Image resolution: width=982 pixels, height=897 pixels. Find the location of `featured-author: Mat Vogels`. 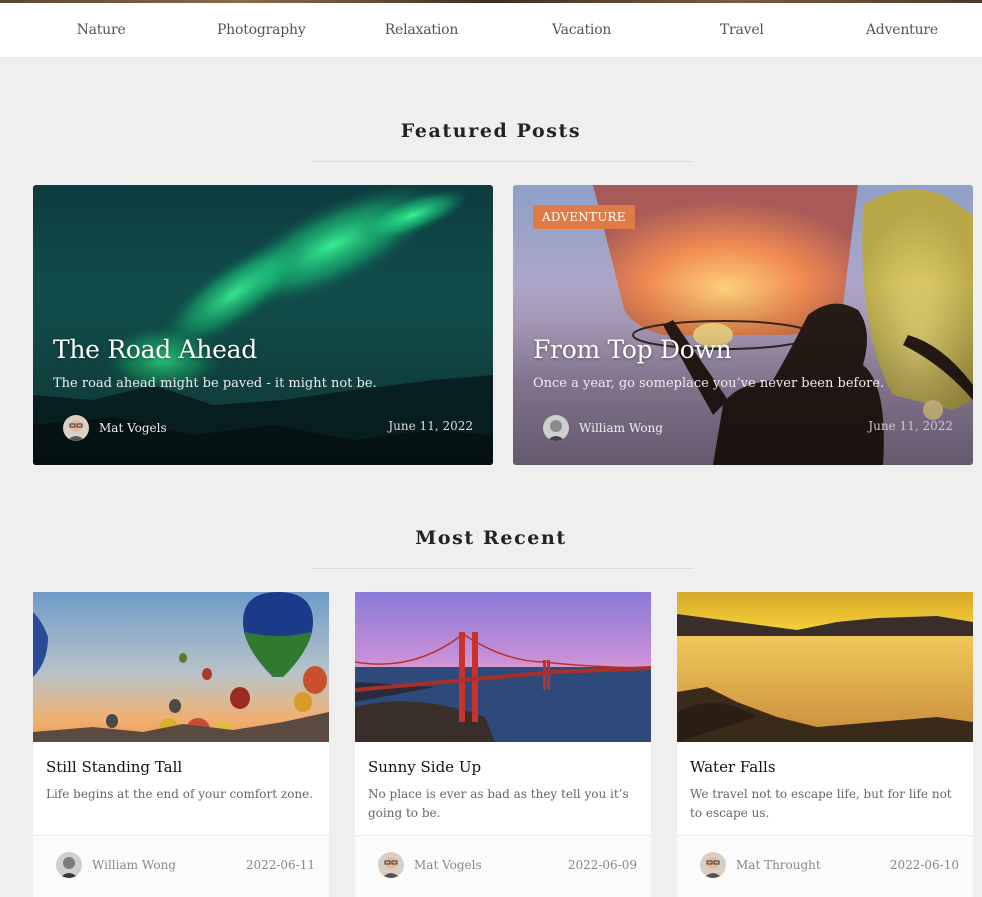

featured-author: Mat Vogels is located at coordinates (115, 428).